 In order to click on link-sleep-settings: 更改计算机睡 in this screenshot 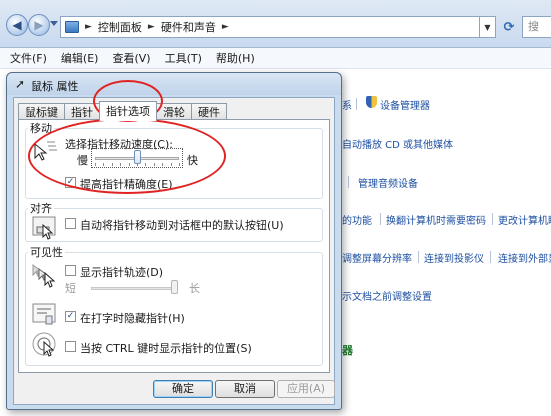, I will do `click(524, 219)`.